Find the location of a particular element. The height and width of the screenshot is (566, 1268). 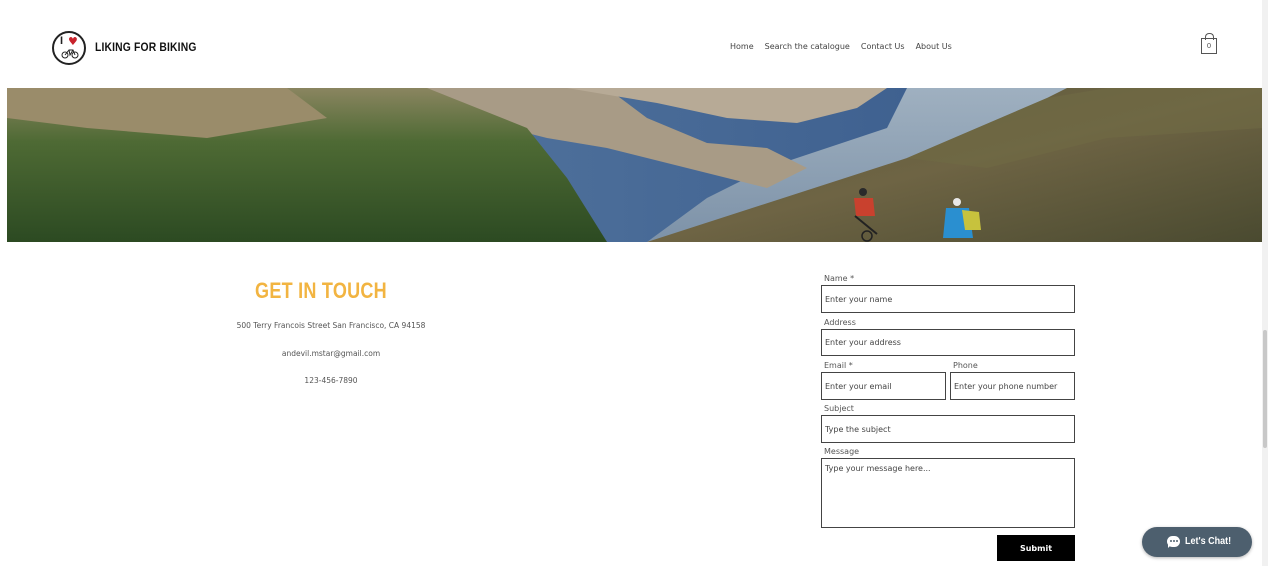

lets-chat-button: Let's Chat! is located at coordinates (1197, 542).